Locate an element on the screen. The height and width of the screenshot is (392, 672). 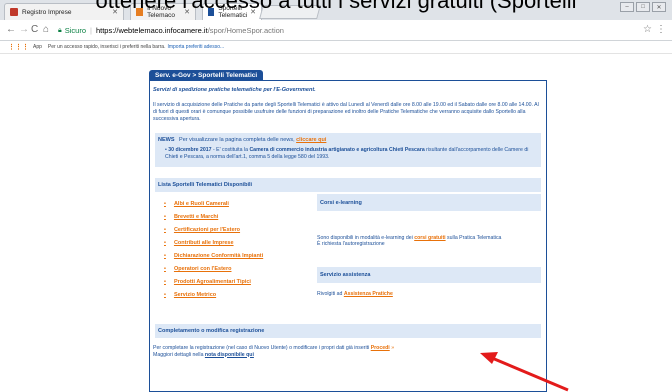
apps-grid-icon: ⋮⋮⋮ is located at coordinates (18, 47).